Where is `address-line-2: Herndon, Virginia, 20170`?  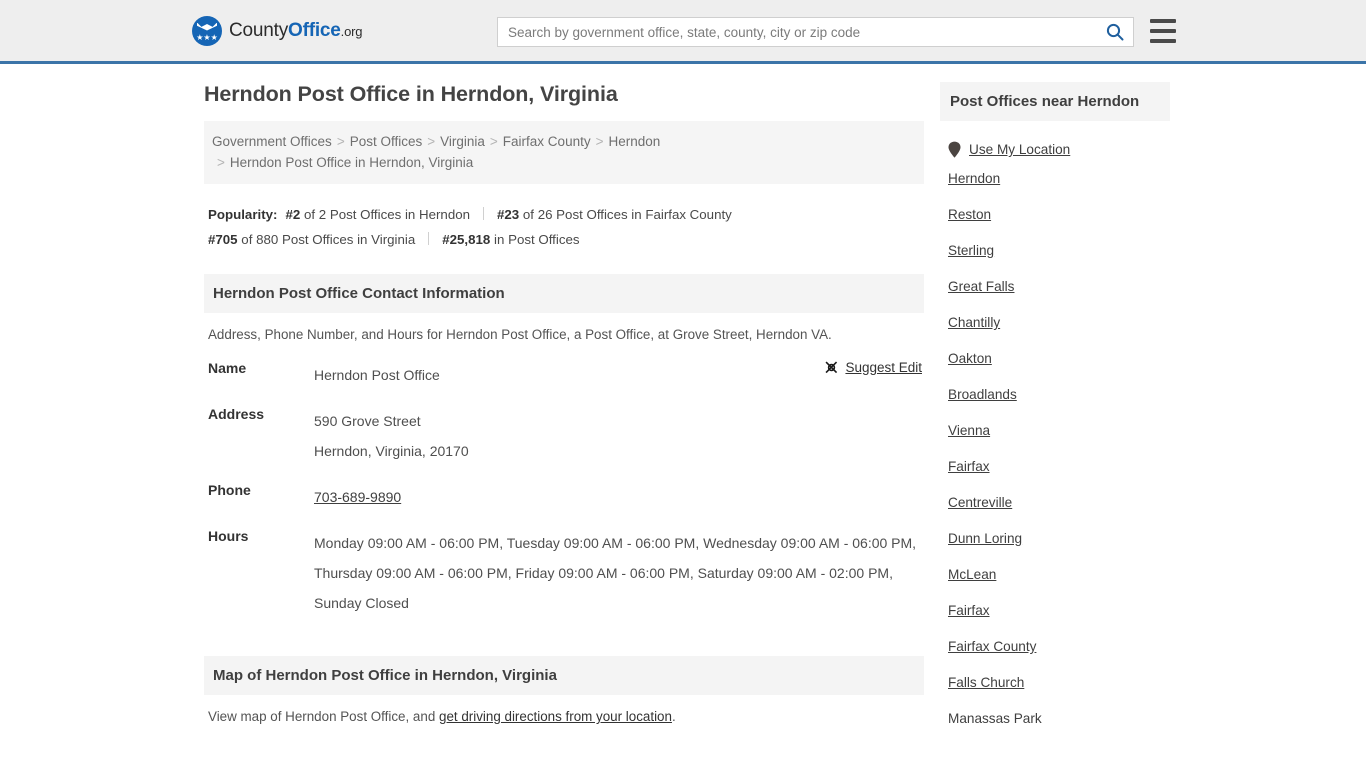
address-line-2: Herndon, Virginia, 20170 is located at coordinates (391, 451).